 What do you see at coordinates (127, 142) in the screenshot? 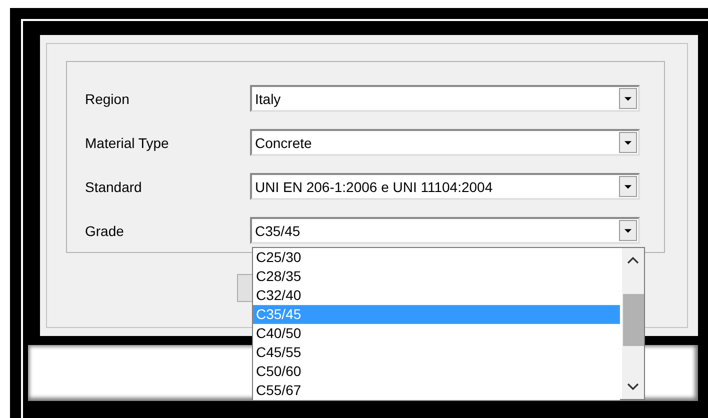
I see `field-label: Material Type` at bounding box center [127, 142].